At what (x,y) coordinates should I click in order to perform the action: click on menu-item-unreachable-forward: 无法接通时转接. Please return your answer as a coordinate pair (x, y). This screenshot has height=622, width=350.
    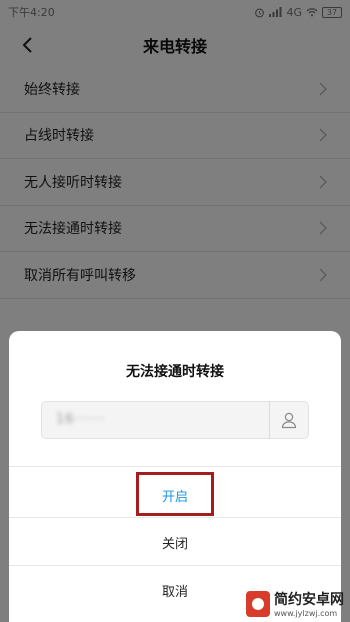
    Looking at the image, I should click on (175, 229).